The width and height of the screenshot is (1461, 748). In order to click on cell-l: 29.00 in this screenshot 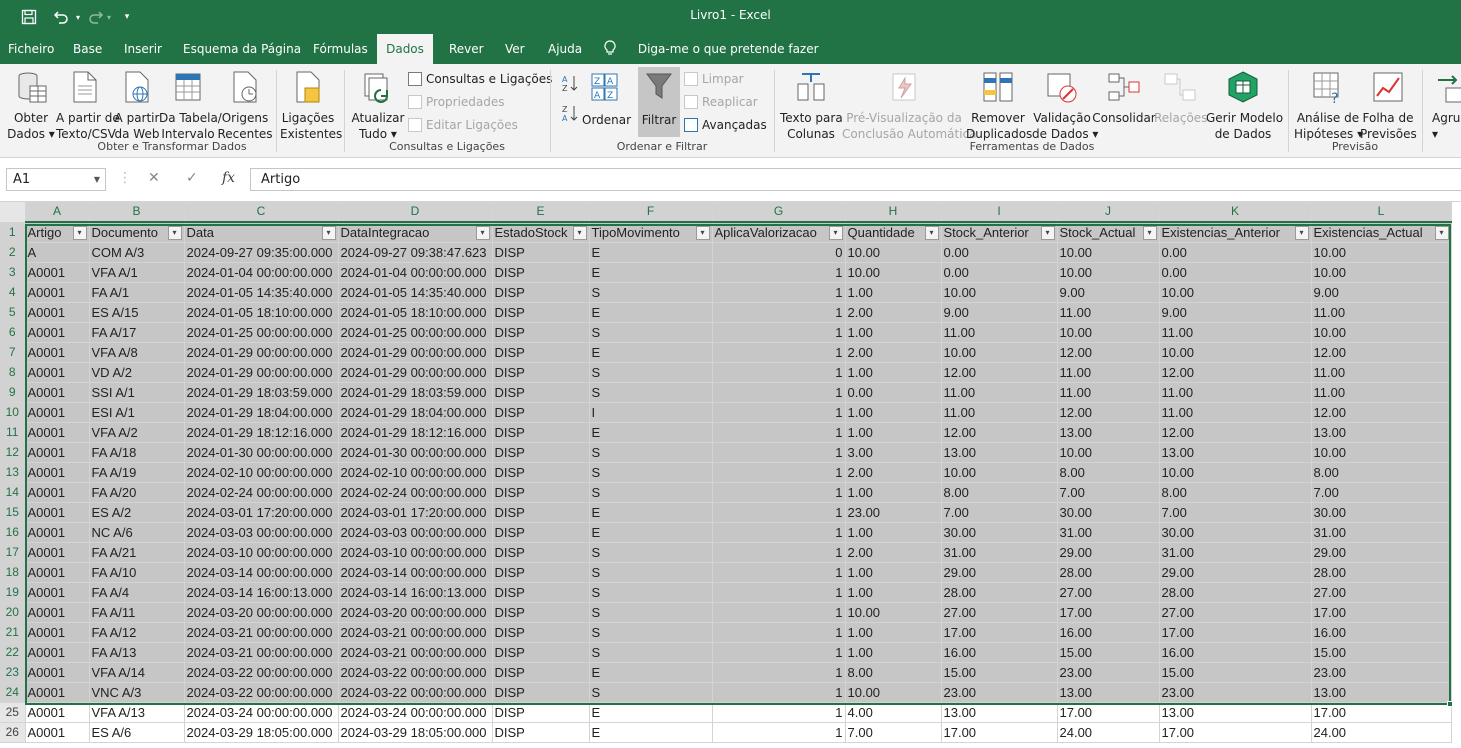, I will do `click(1381, 552)`.